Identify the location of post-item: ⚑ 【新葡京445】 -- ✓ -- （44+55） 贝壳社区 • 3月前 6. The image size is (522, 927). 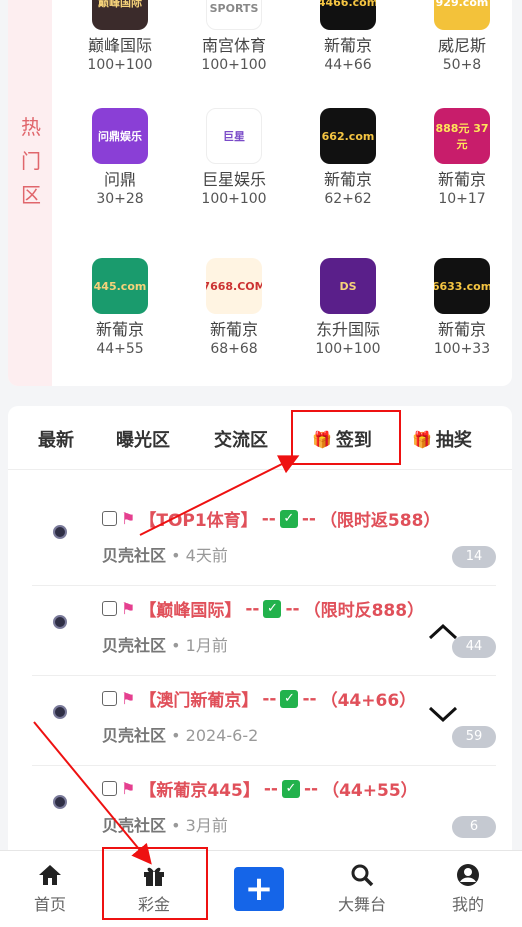
(264, 811).